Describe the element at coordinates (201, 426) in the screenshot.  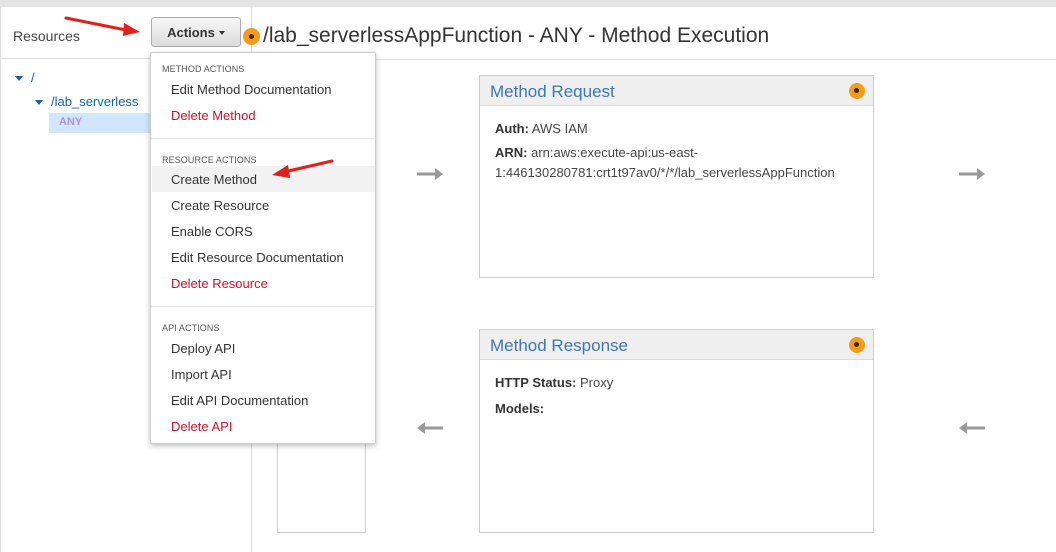
I see `menu-item-delete-api: Delete API` at that location.